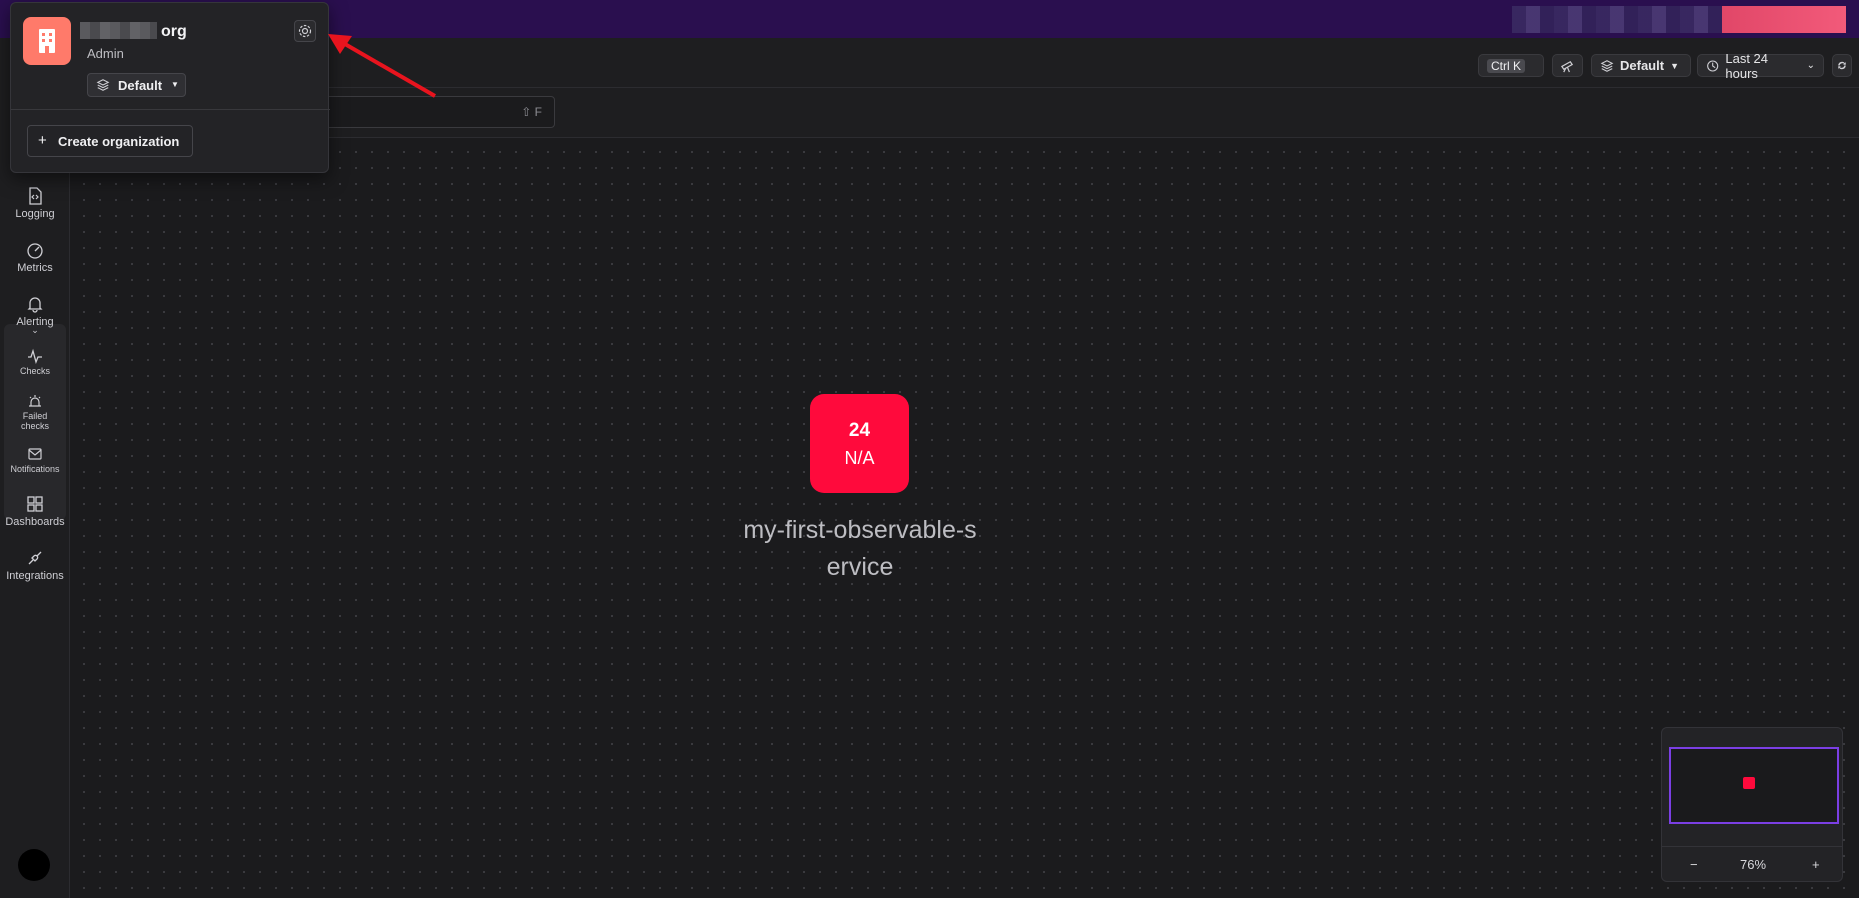 This screenshot has width=1859, height=898. Describe the element at coordinates (35, 401) in the screenshot. I see `siren-icon` at that location.